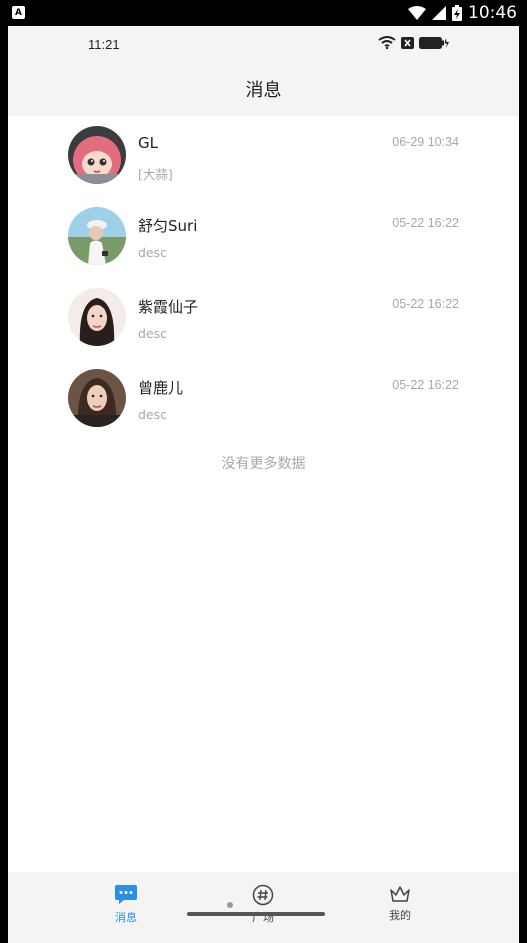 The width and height of the screenshot is (527, 943). Describe the element at coordinates (168, 226) in the screenshot. I see `message-name: 舒匀Suri` at that location.